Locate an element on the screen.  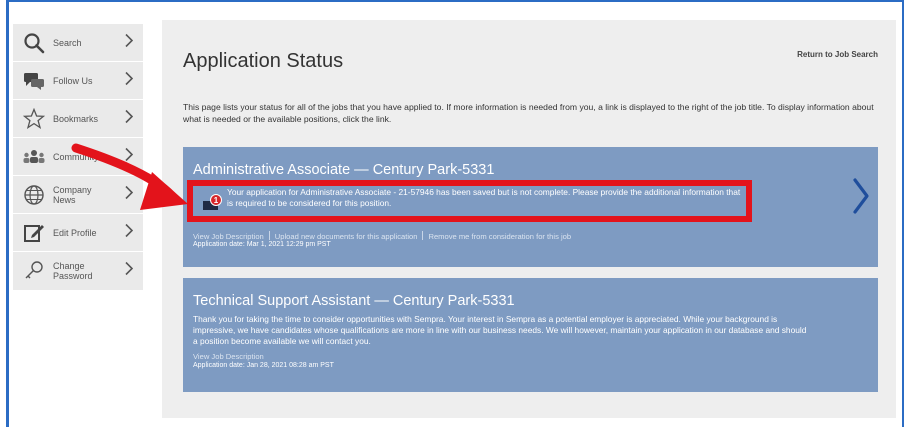
sidebar-item-edit-profile: Edit Profile is located at coordinates (78, 233).